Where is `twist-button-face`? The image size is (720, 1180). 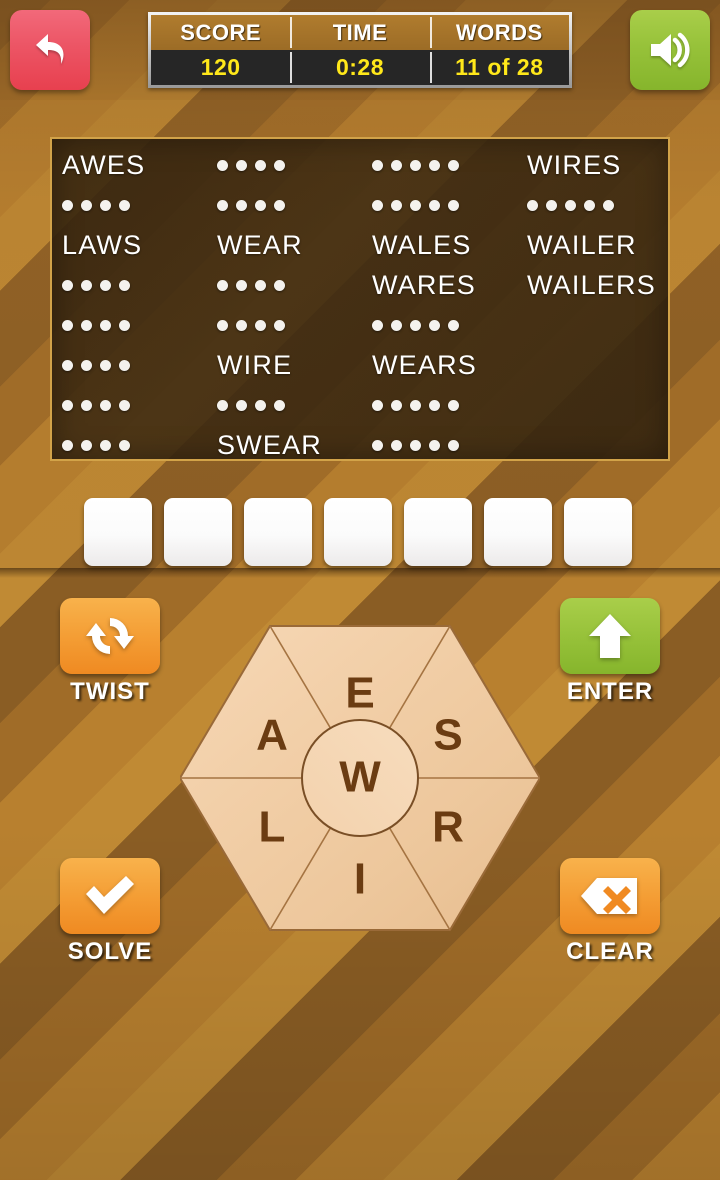
twist-button-face is located at coordinates (110, 636).